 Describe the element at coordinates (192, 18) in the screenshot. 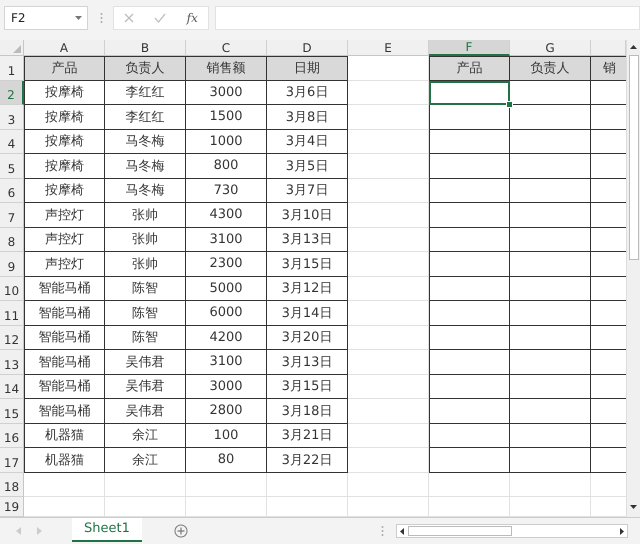

I see `insert-function-button: fx` at that location.